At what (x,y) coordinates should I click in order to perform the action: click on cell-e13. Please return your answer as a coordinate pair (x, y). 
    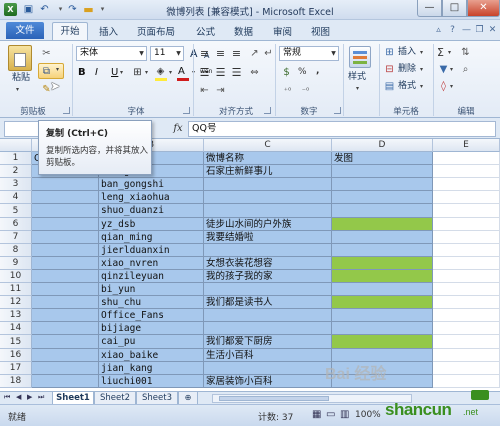
    Looking at the image, I should click on (466, 315).